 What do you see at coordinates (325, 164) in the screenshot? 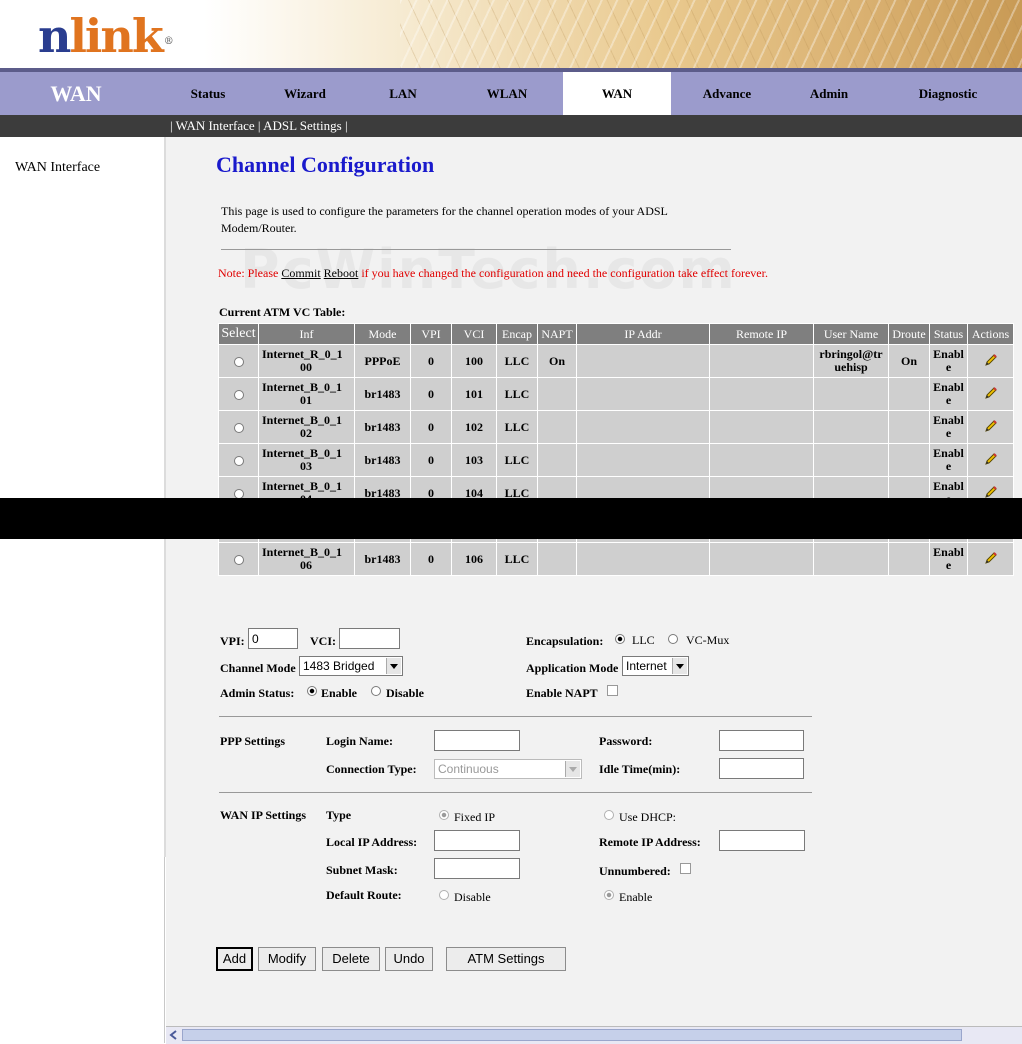
I see `page-title: Channel Configuration` at bounding box center [325, 164].